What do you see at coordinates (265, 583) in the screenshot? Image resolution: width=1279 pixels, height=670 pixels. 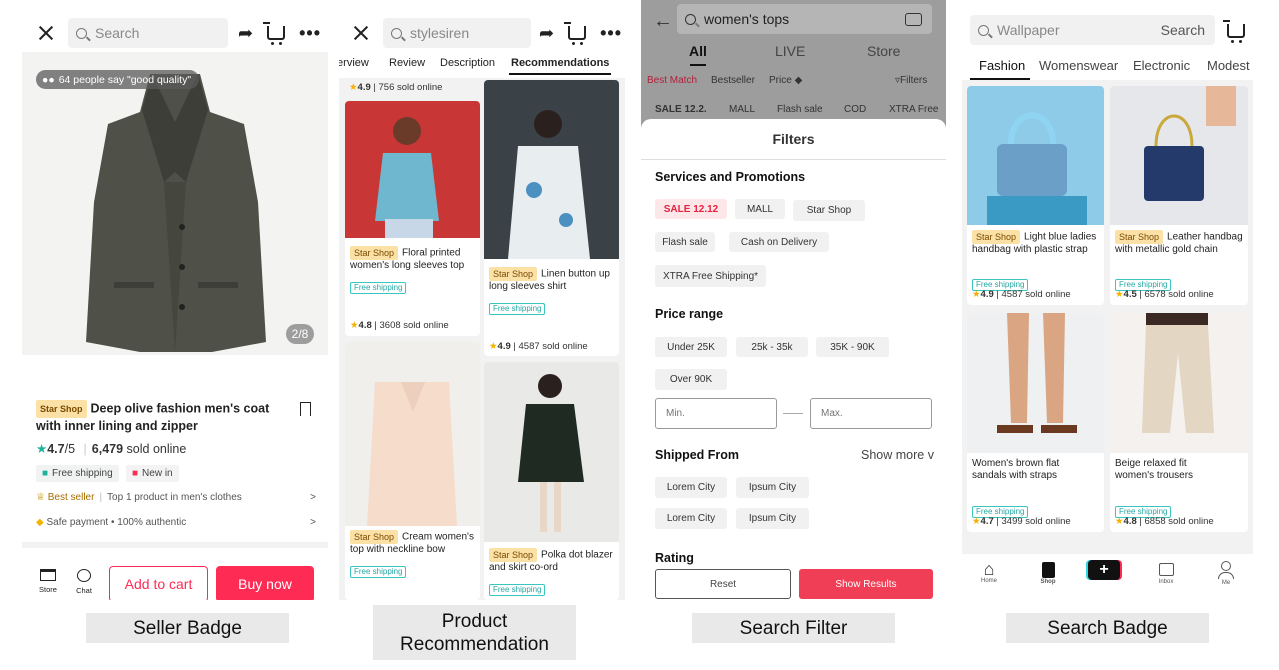 I see `buy-now-button: Buy now` at bounding box center [265, 583].